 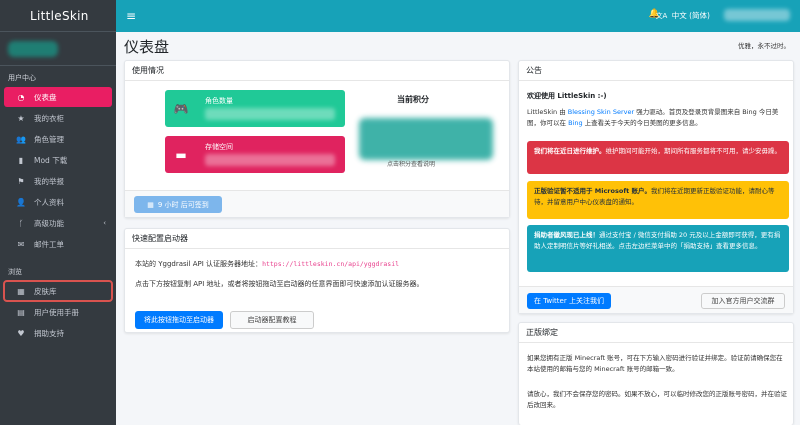 I want to click on redacted-players-count, so click(x=270, y=114).